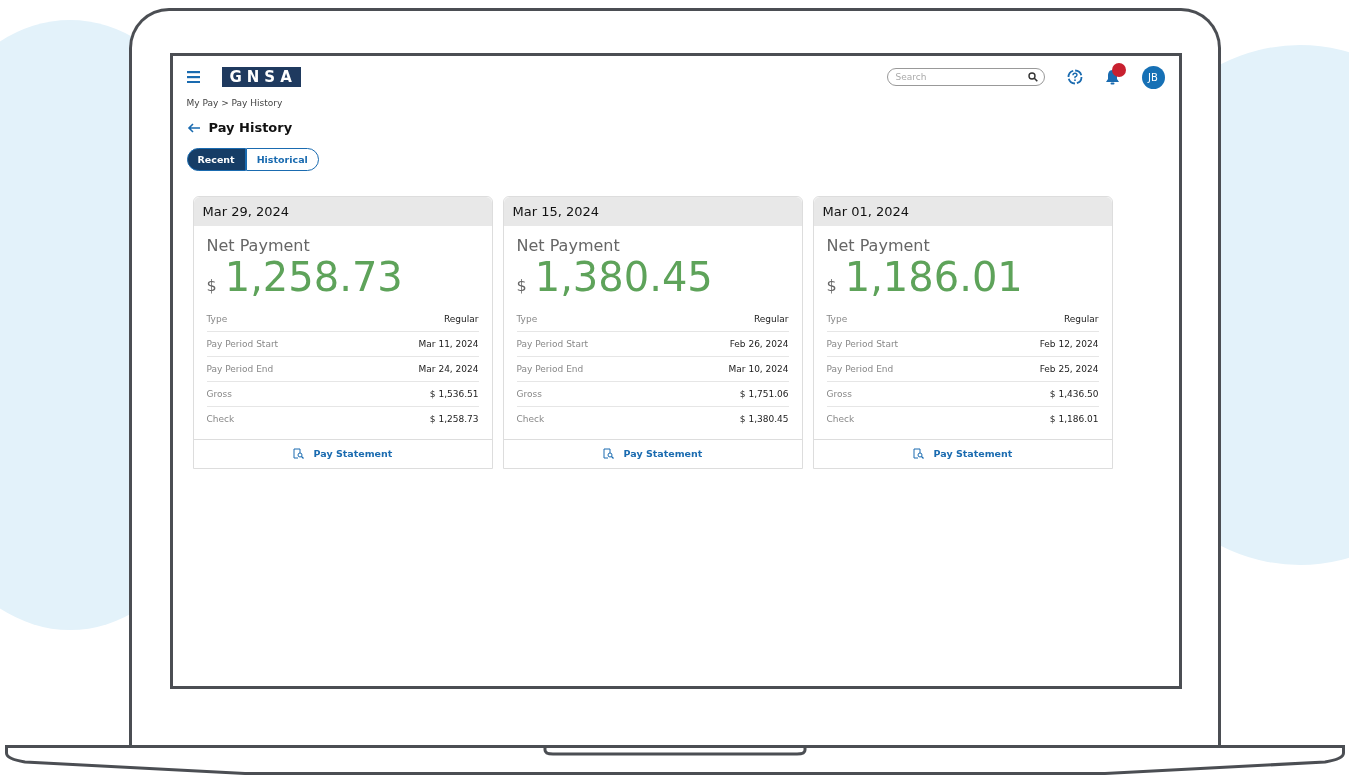  Describe the element at coordinates (448, 369) in the screenshot. I see `detail-value: Mar 24, 2024` at that location.